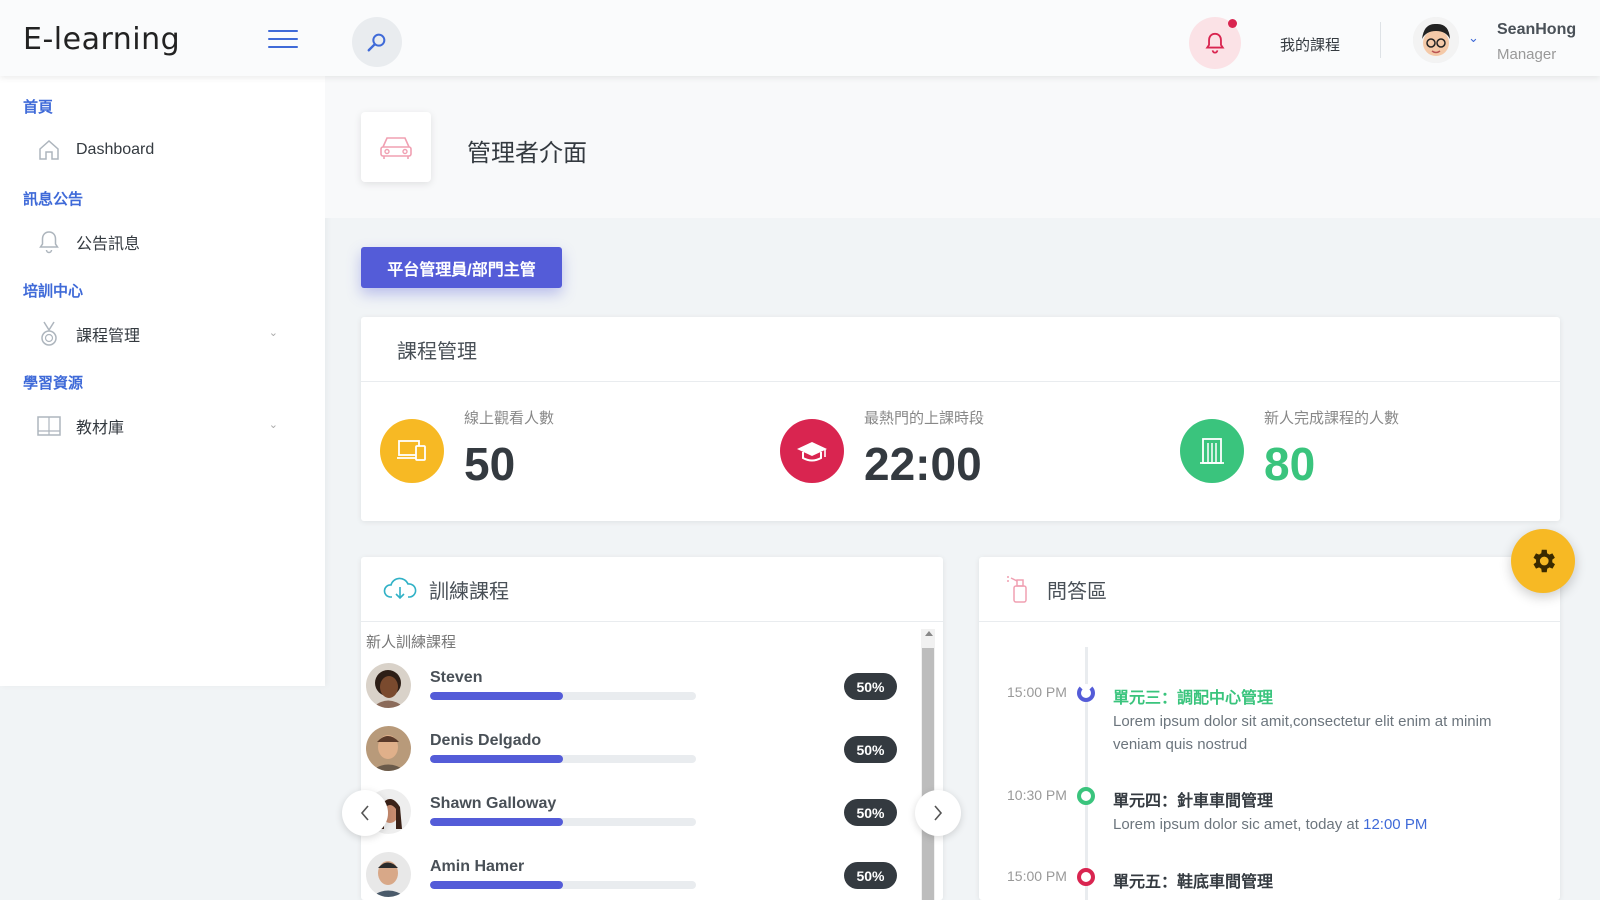  Describe the element at coordinates (812, 451) in the screenshot. I see `graduation-cap-icon` at that location.